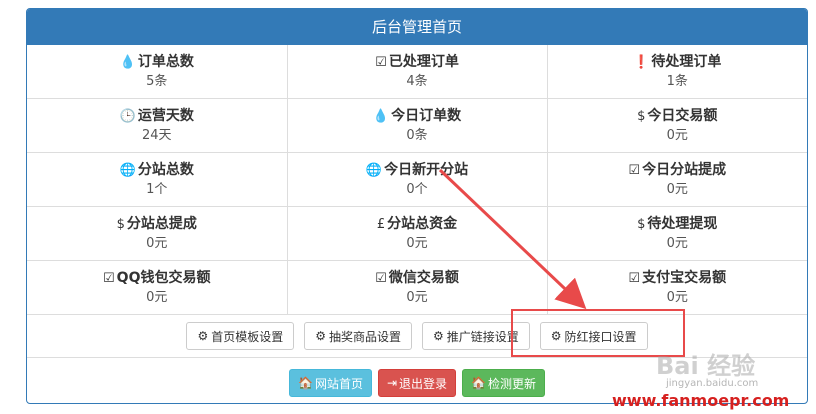 The width and height of the screenshot is (816, 414). I want to click on stat-label: 🕒 运营天数, so click(157, 116).